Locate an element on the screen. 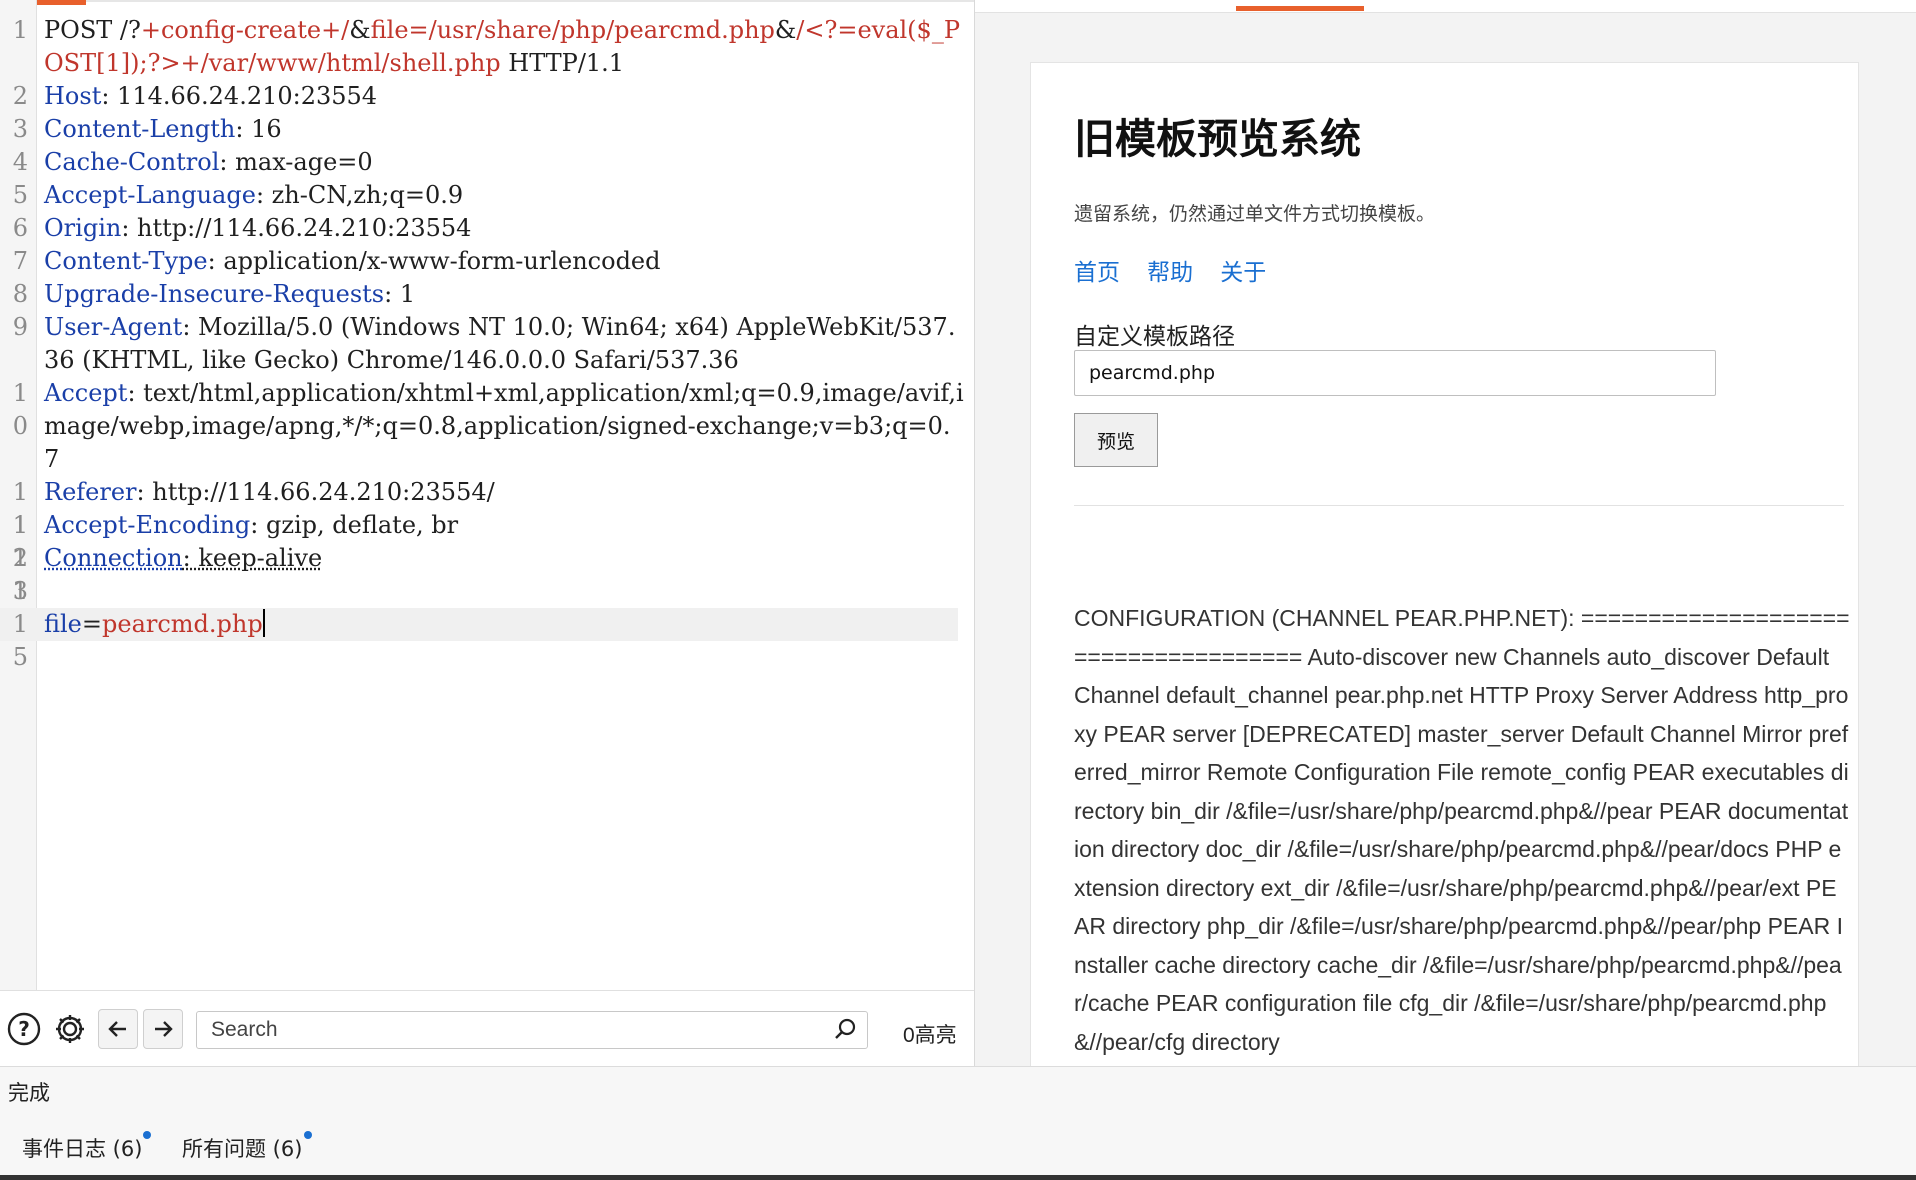 The height and width of the screenshot is (1180, 1916). line-number: 9 is located at coordinates (20, 327).